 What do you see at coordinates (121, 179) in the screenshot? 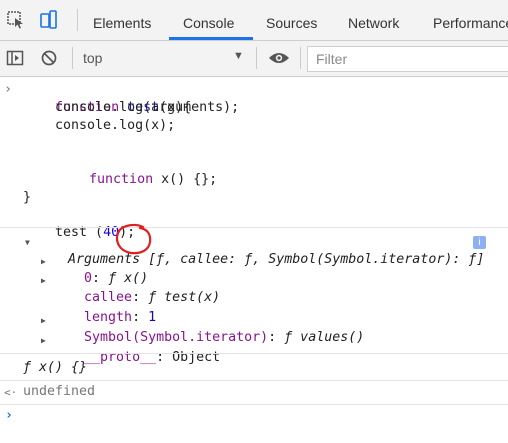
I see `keyword: function` at bounding box center [121, 179].